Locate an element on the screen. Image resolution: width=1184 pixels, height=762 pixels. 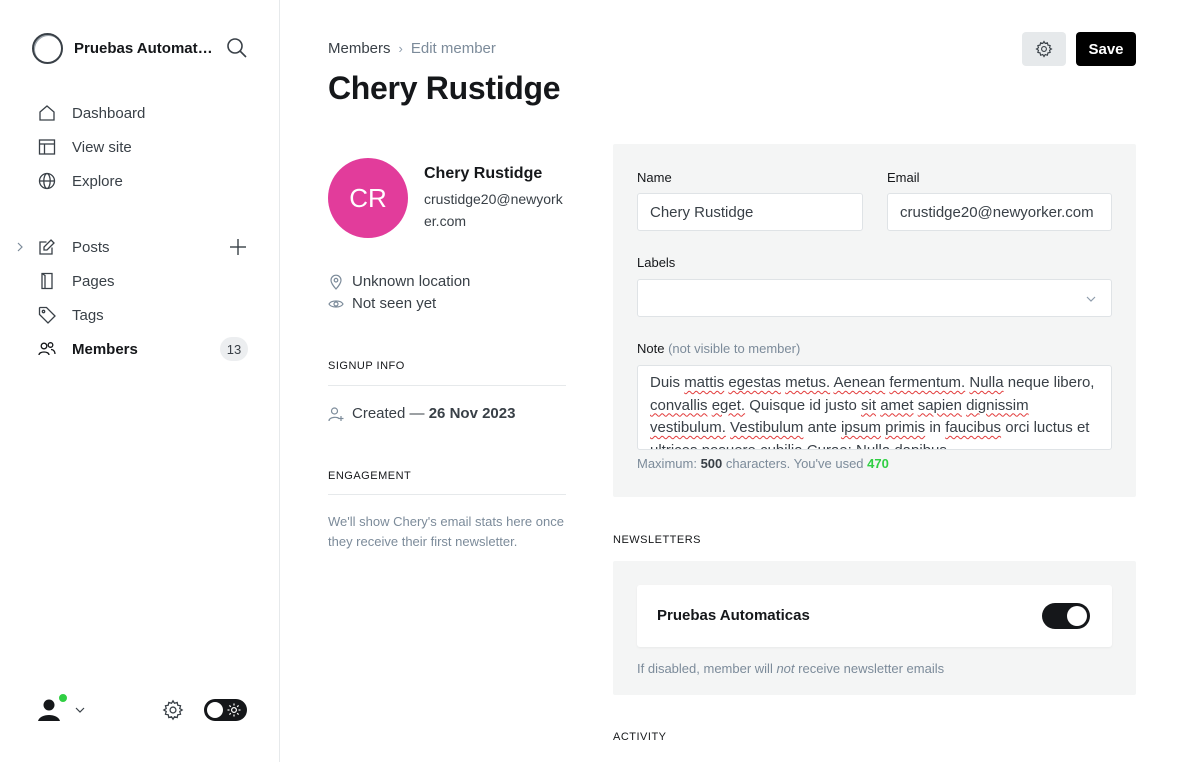
note-character-counter: Maximum: 500 characters. You've used 470 is located at coordinates (763, 463).